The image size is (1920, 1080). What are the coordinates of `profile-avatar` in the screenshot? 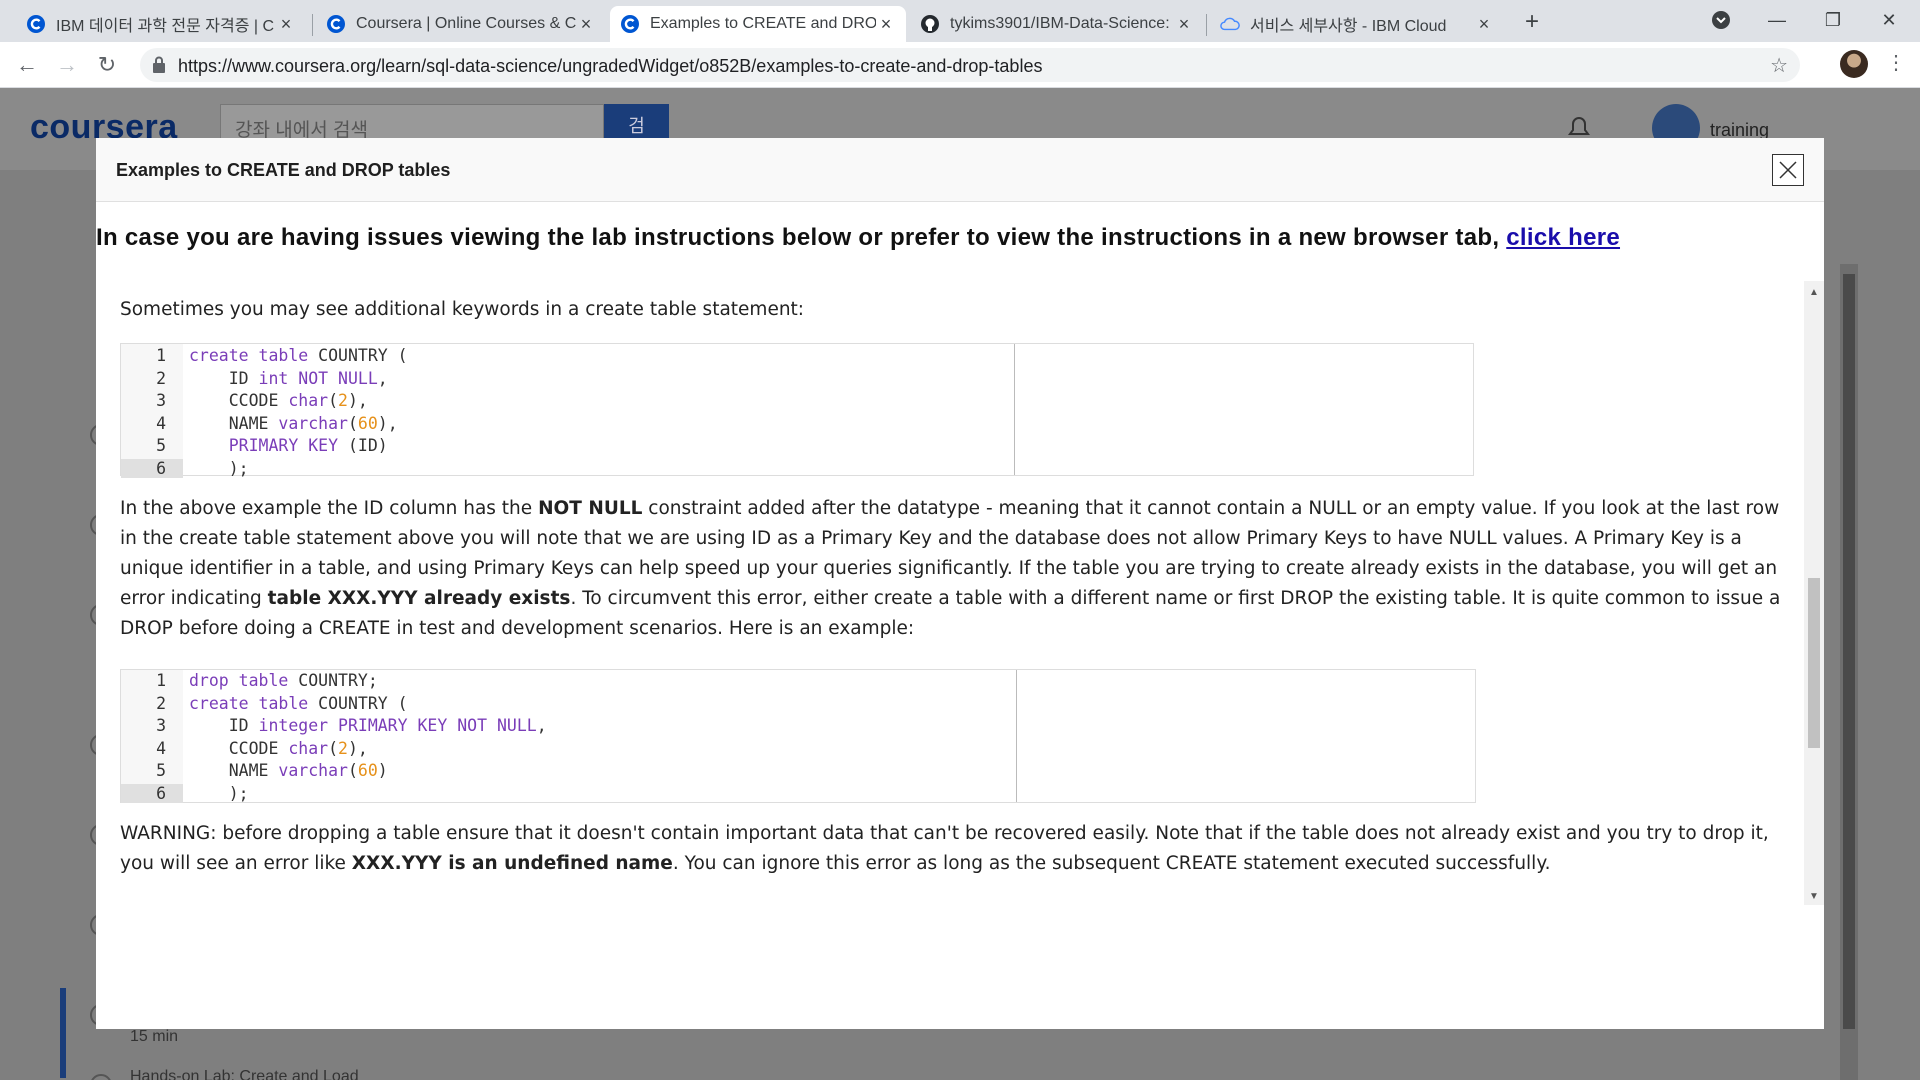 It's located at (1854, 64).